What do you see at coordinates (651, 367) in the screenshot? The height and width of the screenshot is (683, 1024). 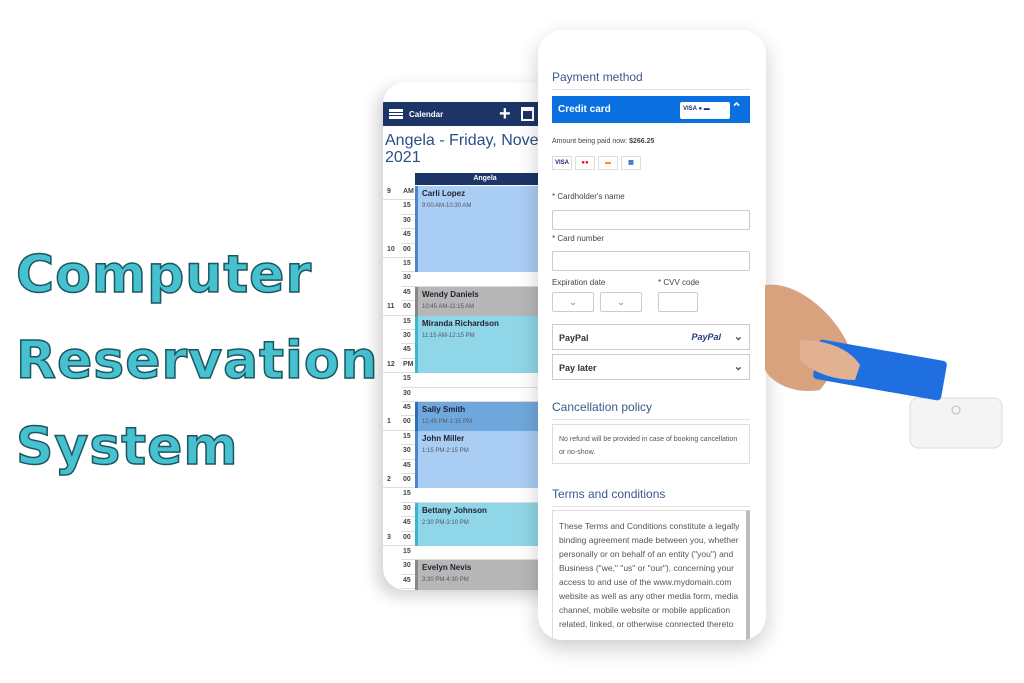 I see `pay-later-accordion: Pay later ⌄` at bounding box center [651, 367].